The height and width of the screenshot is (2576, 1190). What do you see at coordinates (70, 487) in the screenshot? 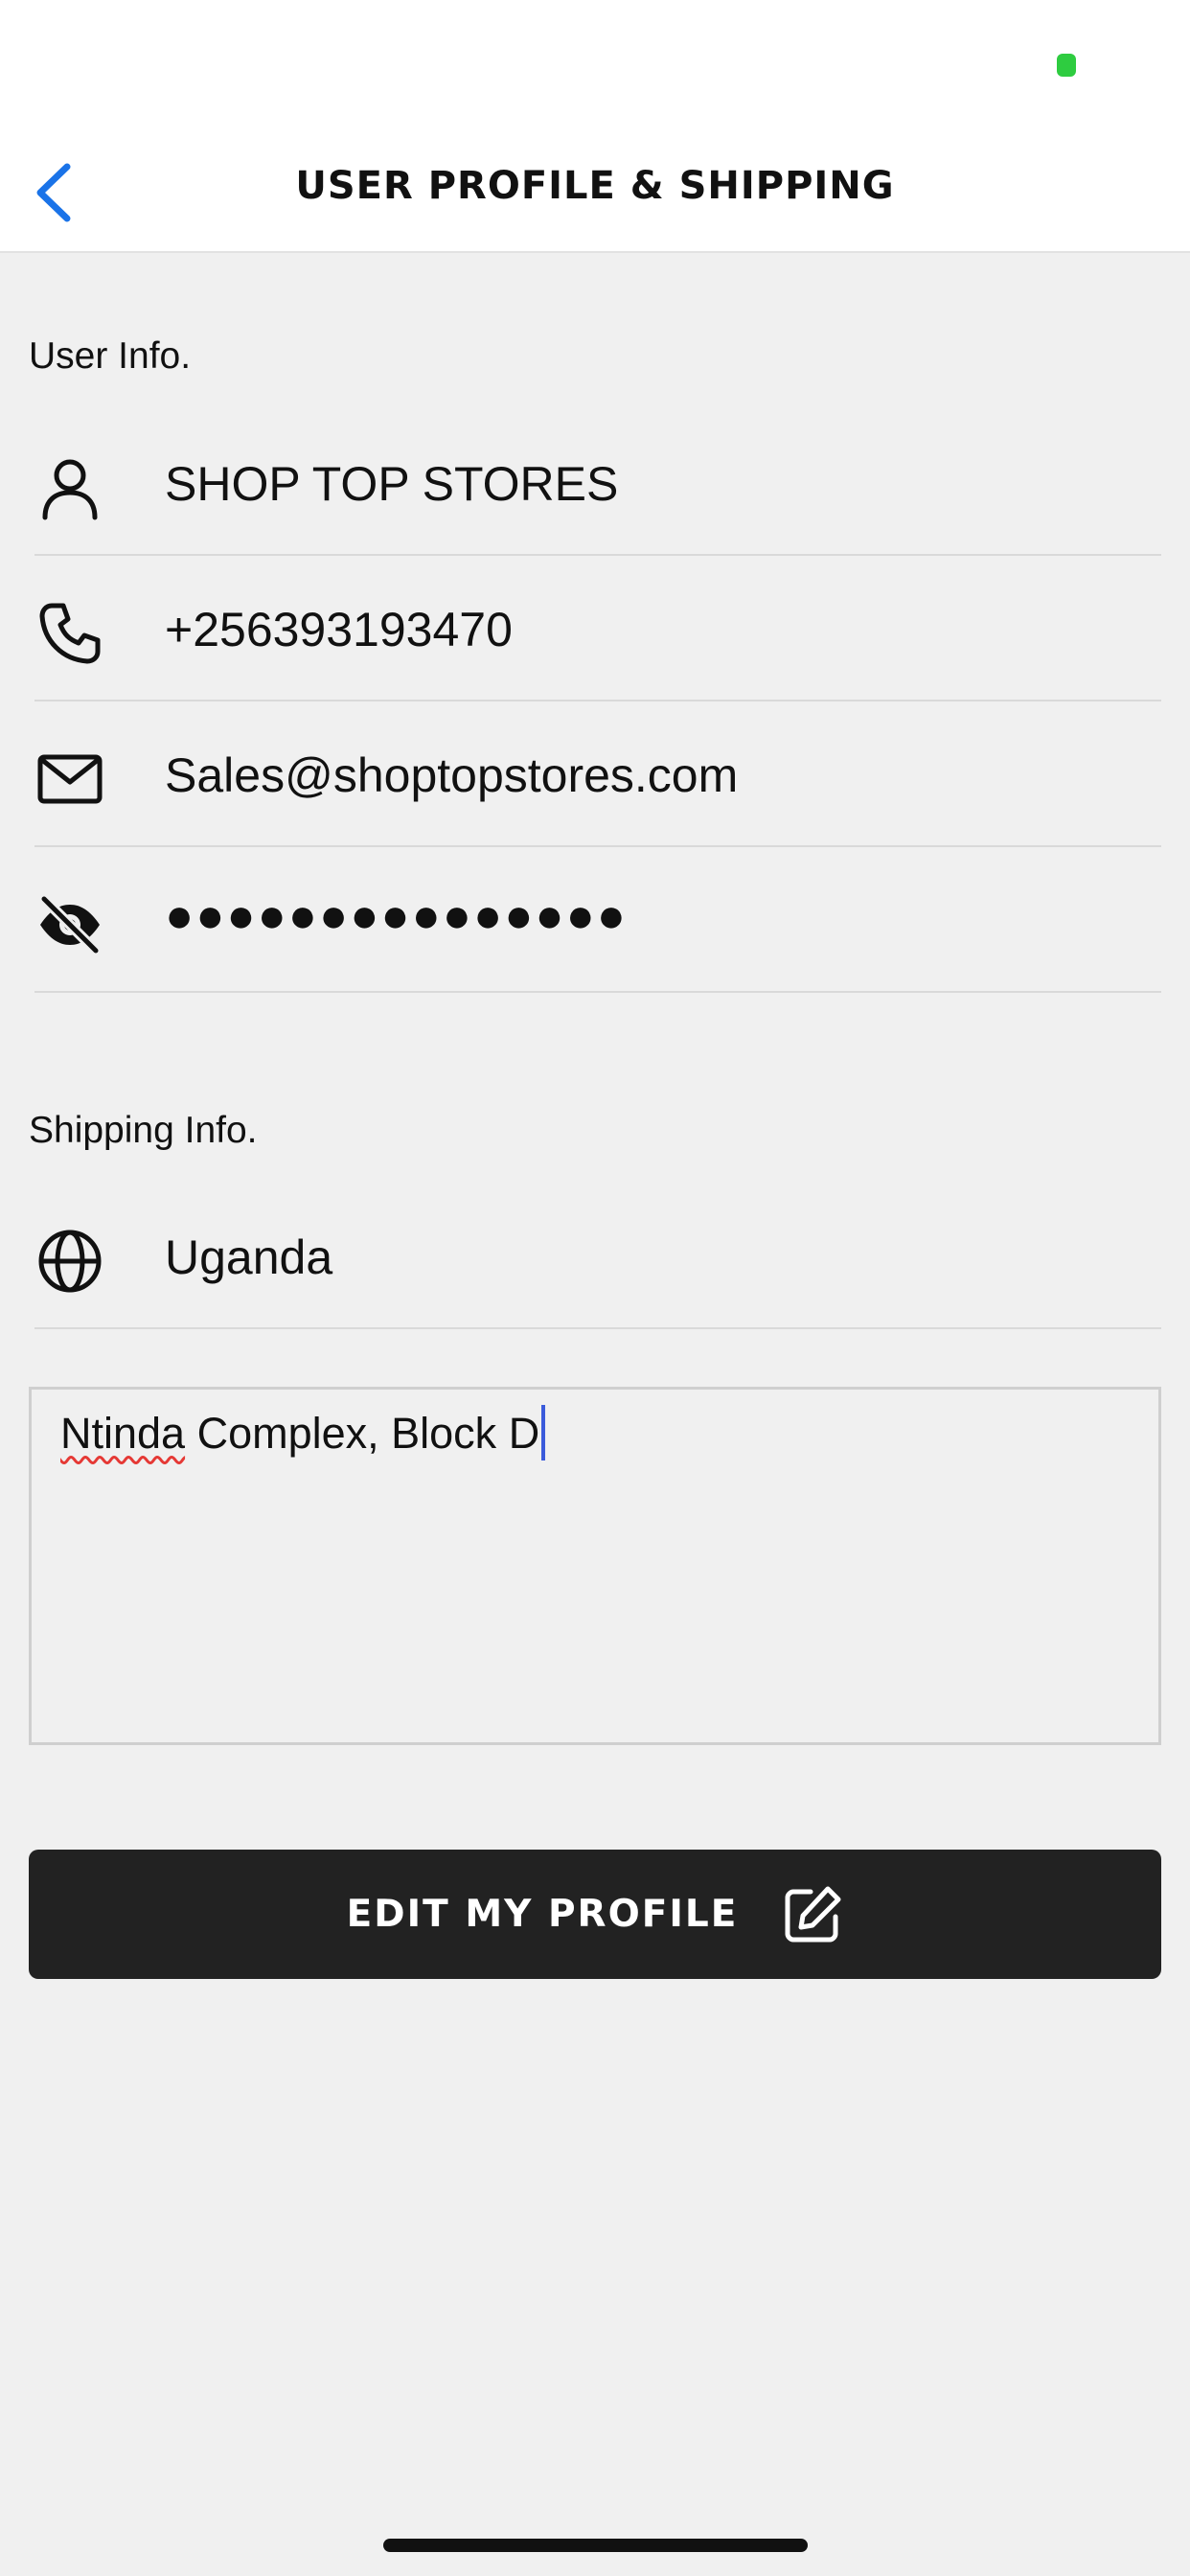
I see `person-icon` at bounding box center [70, 487].